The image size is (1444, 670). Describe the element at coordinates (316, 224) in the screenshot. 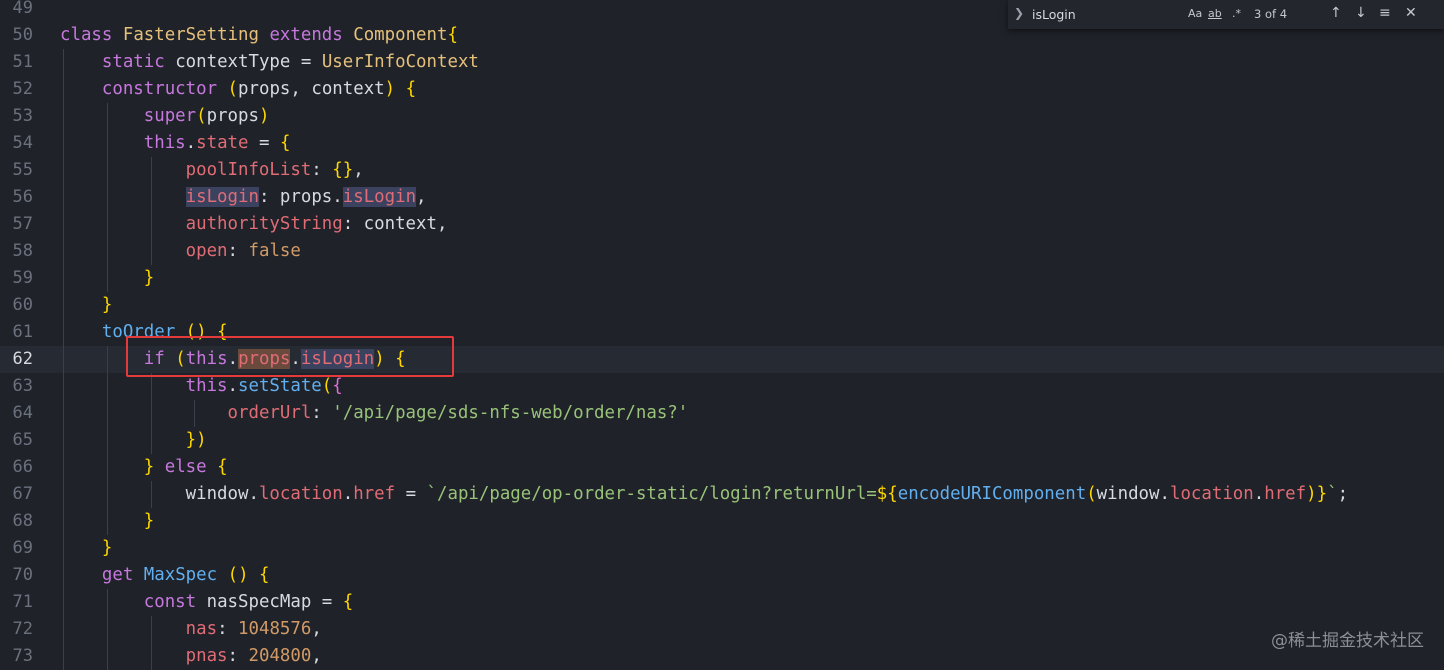

I see `code-text: authorityString: context,` at that location.